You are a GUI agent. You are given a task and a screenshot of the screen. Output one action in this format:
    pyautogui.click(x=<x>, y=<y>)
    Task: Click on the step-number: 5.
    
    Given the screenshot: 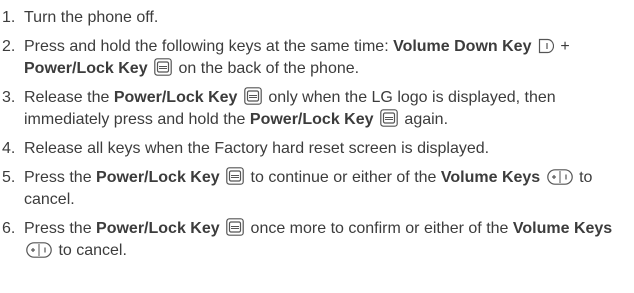 What is the action you would take?
    pyautogui.click(x=9, y=177)
    